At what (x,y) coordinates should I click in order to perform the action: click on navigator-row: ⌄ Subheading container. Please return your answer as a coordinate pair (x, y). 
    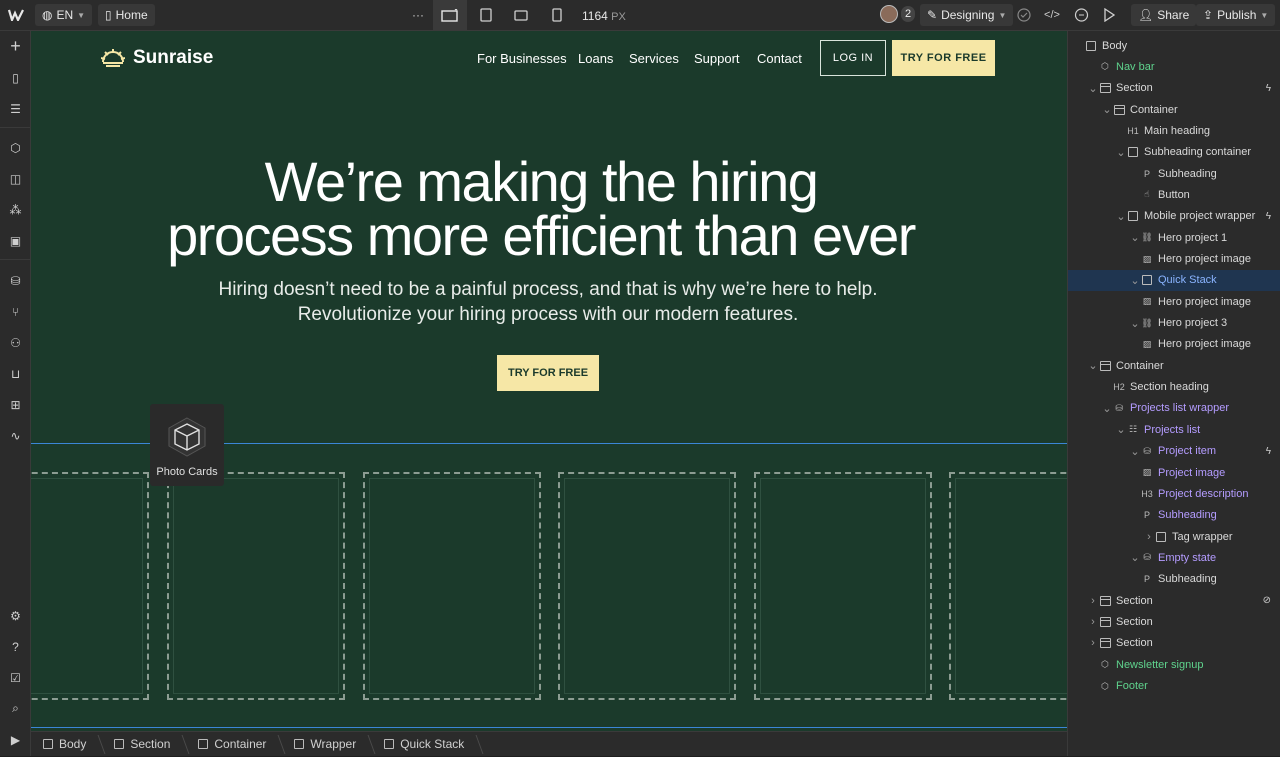
    Looking at the image, I should click on (1174, 152).